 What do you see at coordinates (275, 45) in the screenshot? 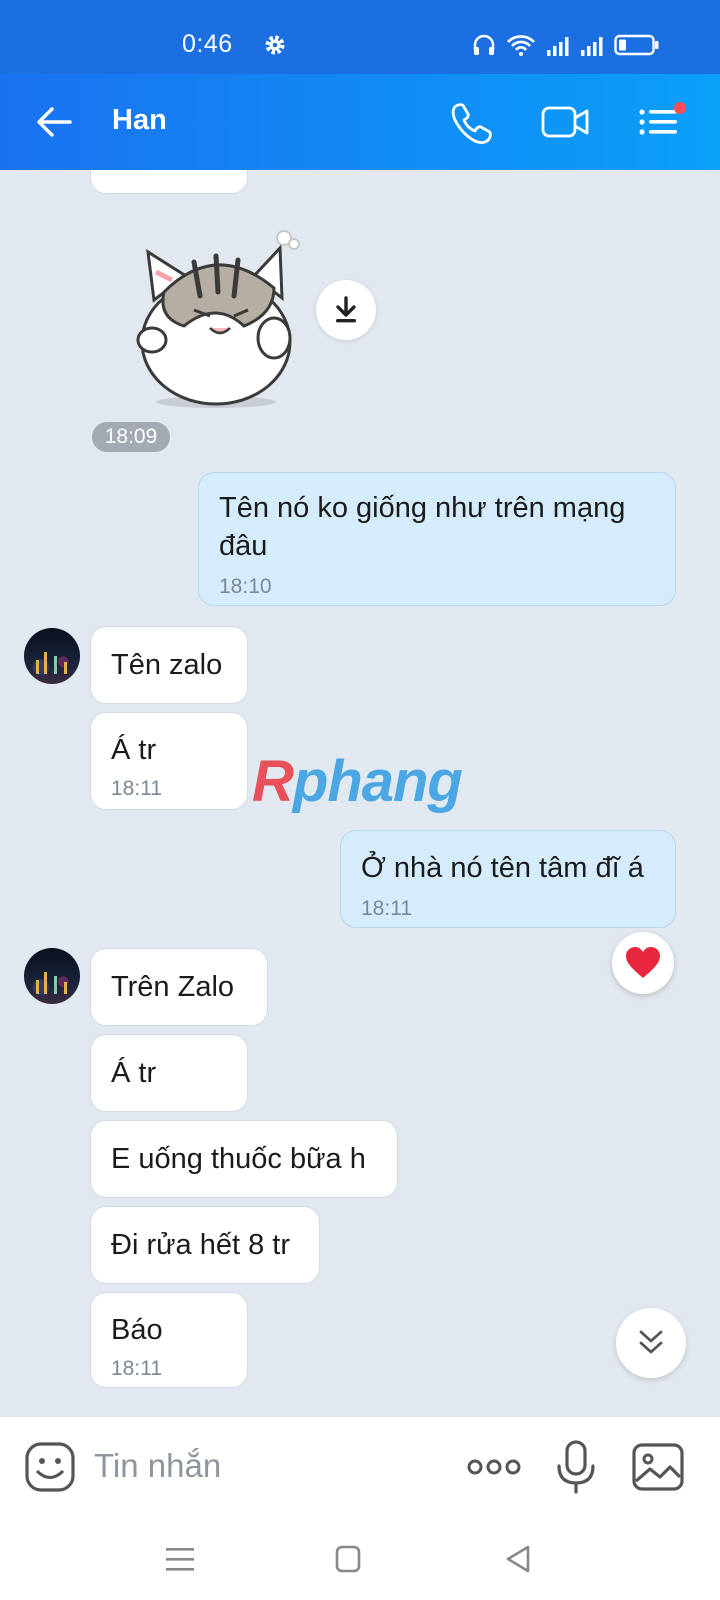
I see `gear-icon` at bounding box center [275, 45].